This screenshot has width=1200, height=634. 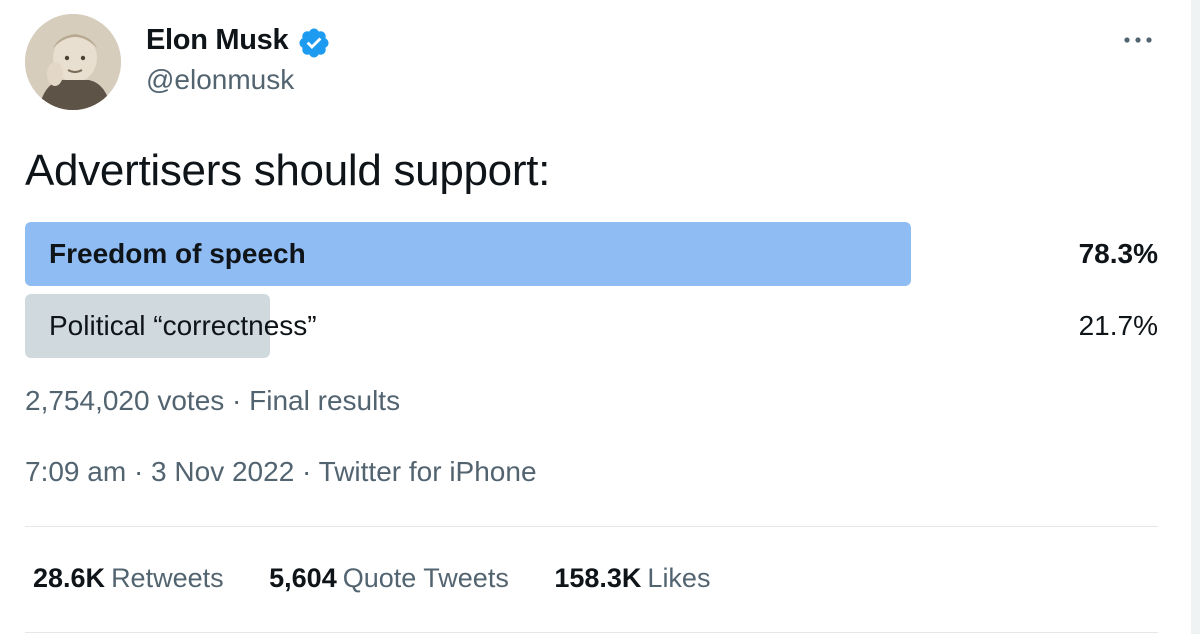 I want to click on poll-option-political-correctness: Political “correctness” 21.7%, so click(x=591, y=326).